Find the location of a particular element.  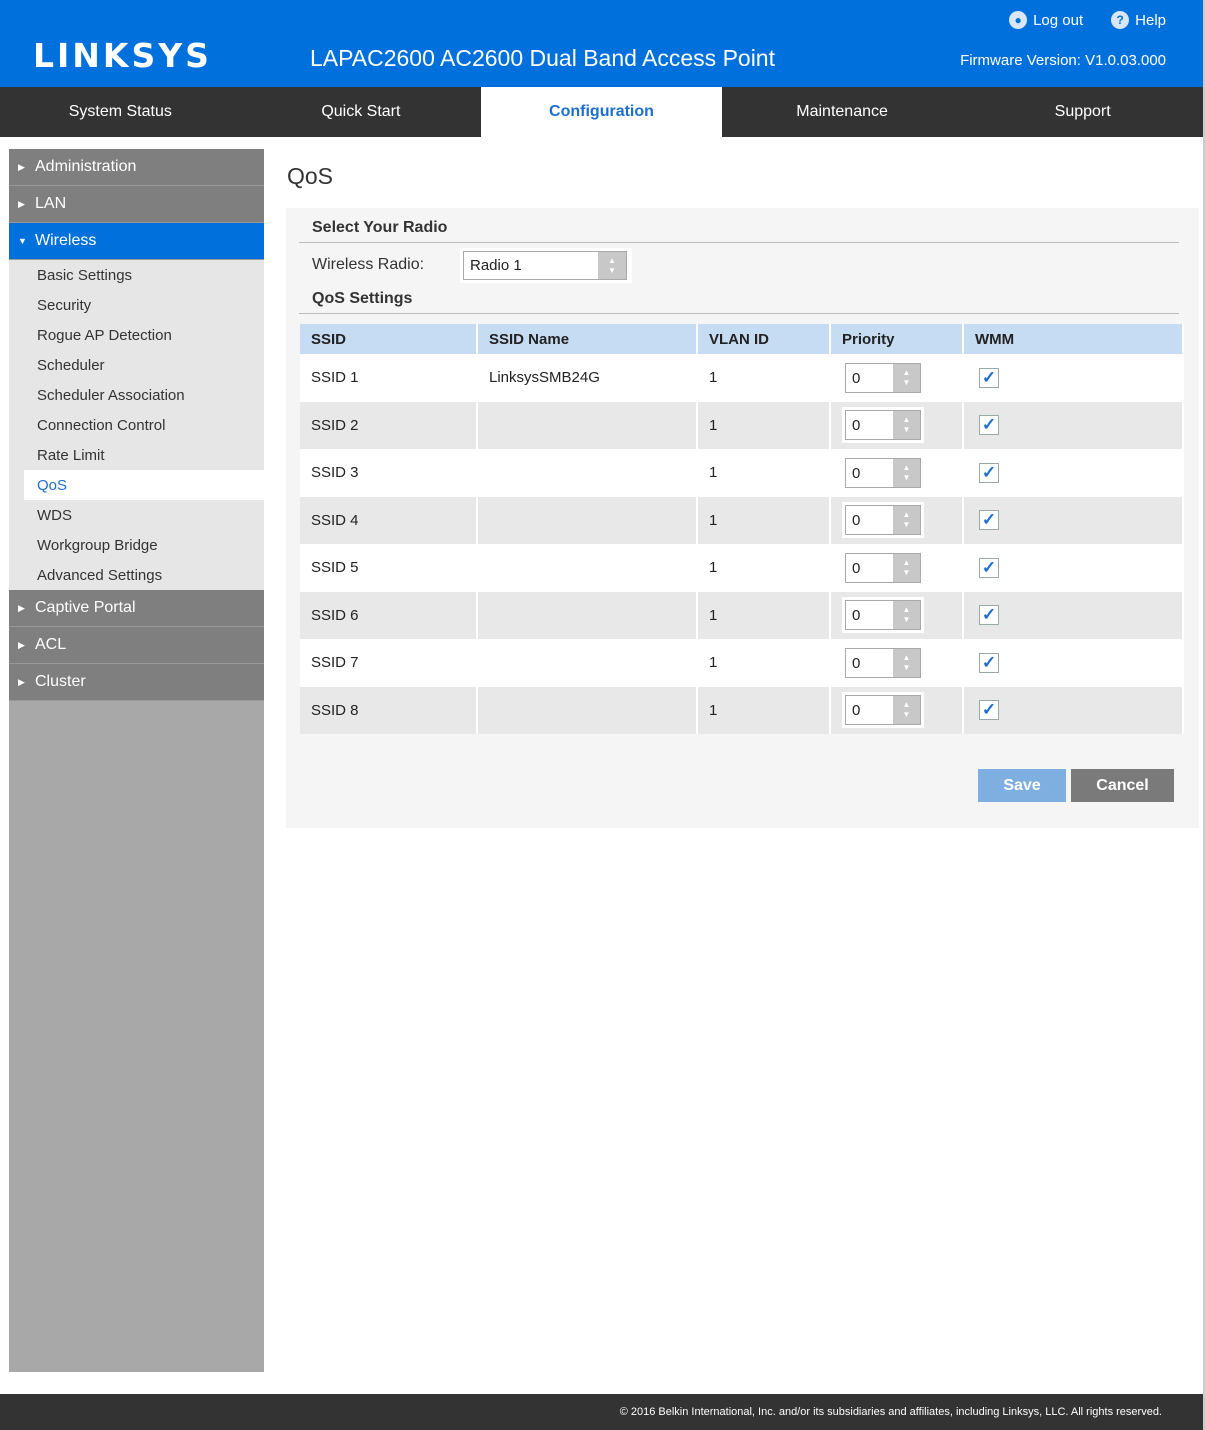

sidebar-group-wireless: ▼ Wireless is located at coordinates (136, 241).